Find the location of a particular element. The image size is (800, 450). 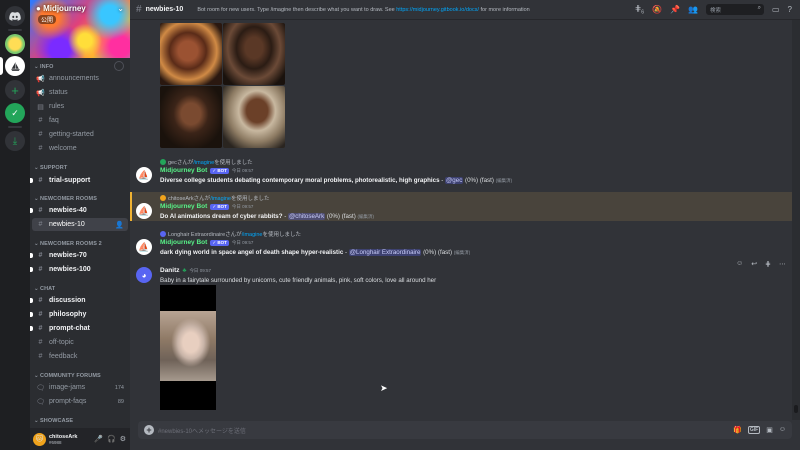

user-avatar: 🐱 is located at coordinates (39, 439).